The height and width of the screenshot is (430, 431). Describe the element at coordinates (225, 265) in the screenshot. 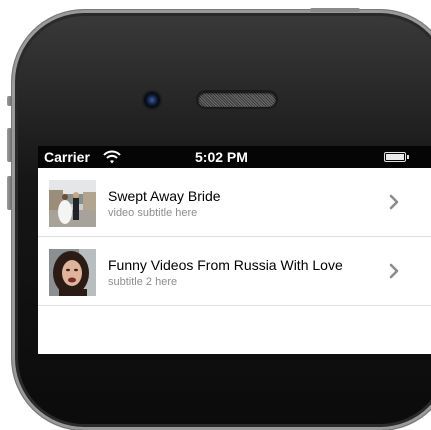

I see `video-title: Funny Videos From Russia With Love` at that location.